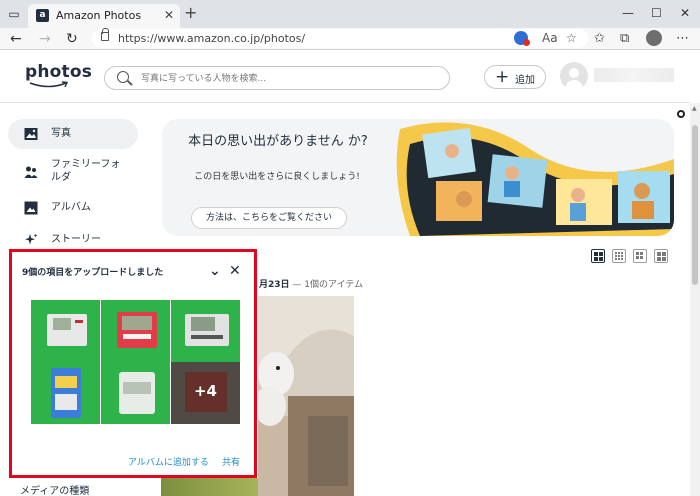  What do you see at coordinates (209, 487) in the screenshot?
I see `photo-bottom-strip` at bounding box center [209, 487].